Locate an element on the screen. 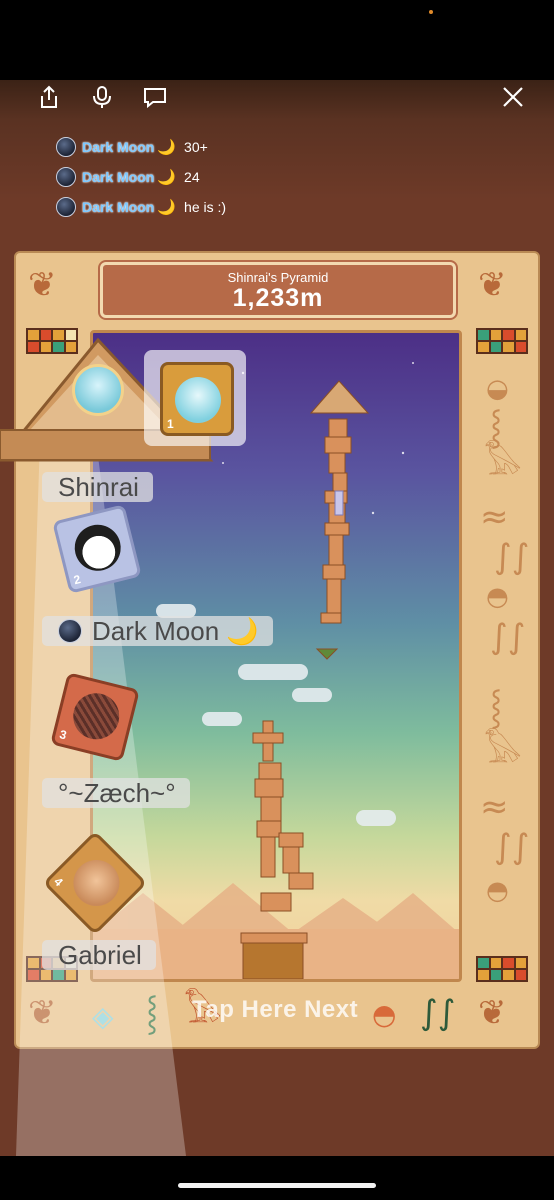  player-name-label: Gabriel is located at coordinates (99, 955).